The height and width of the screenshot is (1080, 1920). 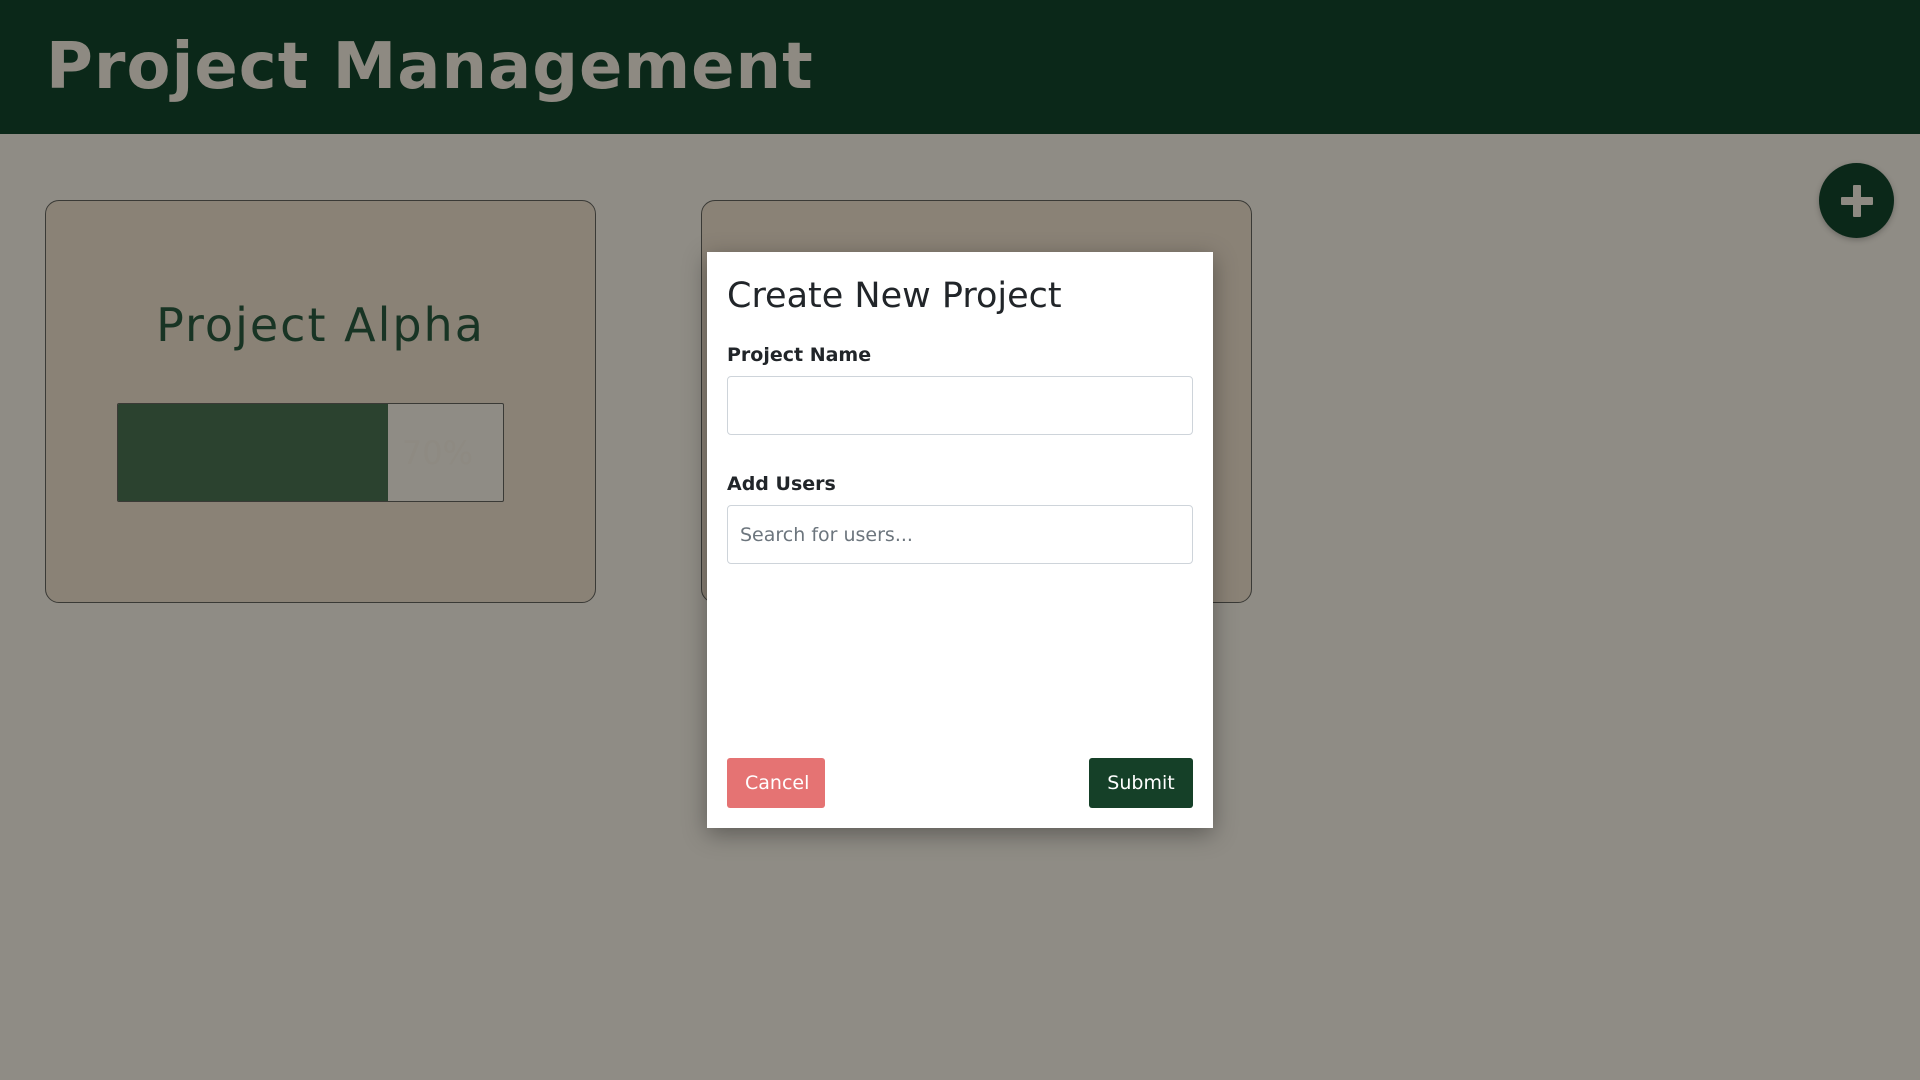 I want to click on project-progress-fill, so click(x=253, y=452).